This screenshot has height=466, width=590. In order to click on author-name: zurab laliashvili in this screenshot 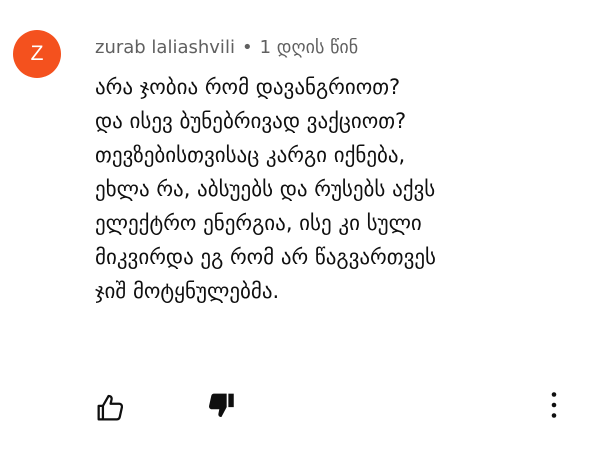, I will do `click(165, 47)`.